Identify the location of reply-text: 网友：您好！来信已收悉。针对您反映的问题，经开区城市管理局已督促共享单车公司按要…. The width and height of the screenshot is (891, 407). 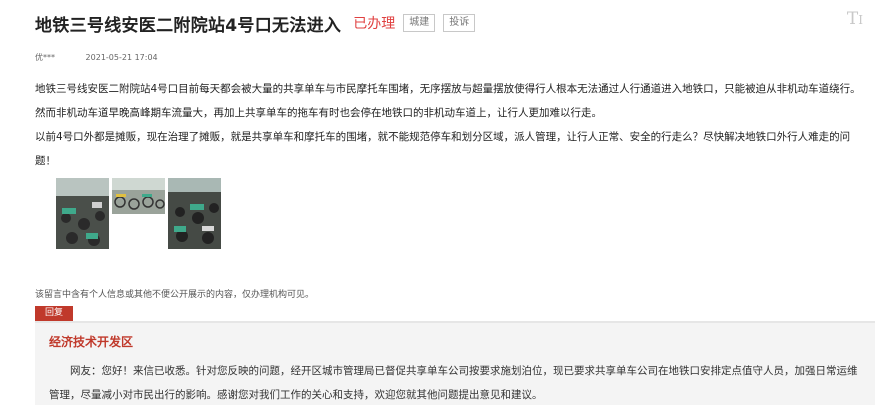
(453, 383).